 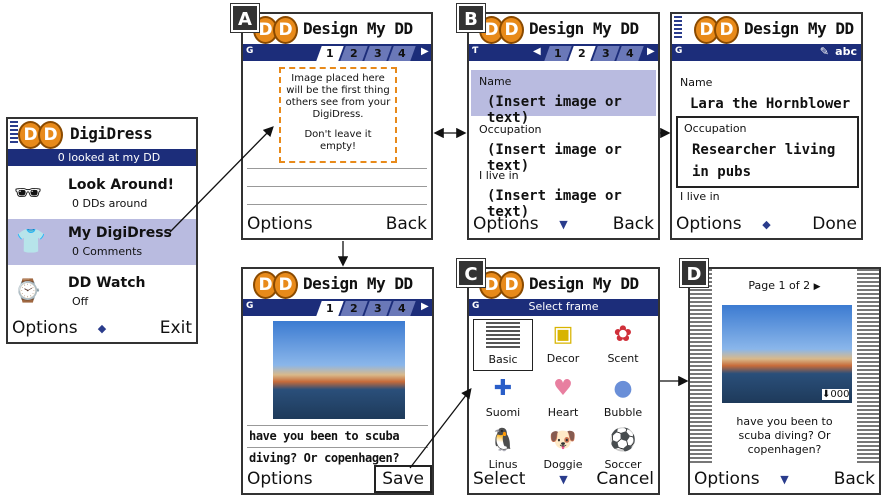 What do you see at coordinates (221, 179) in the screenshot?
I see `arrow-home-to-a` at bounding box center [221, 179].